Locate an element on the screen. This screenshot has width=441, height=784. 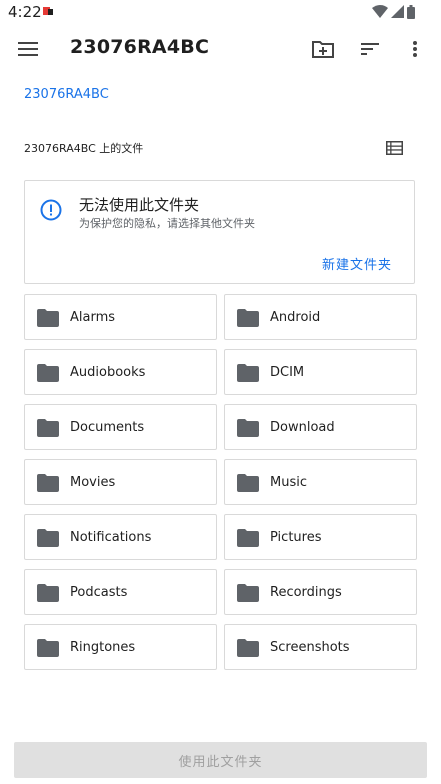
folder-item: Podcasts is located at coordinates (120, 592).